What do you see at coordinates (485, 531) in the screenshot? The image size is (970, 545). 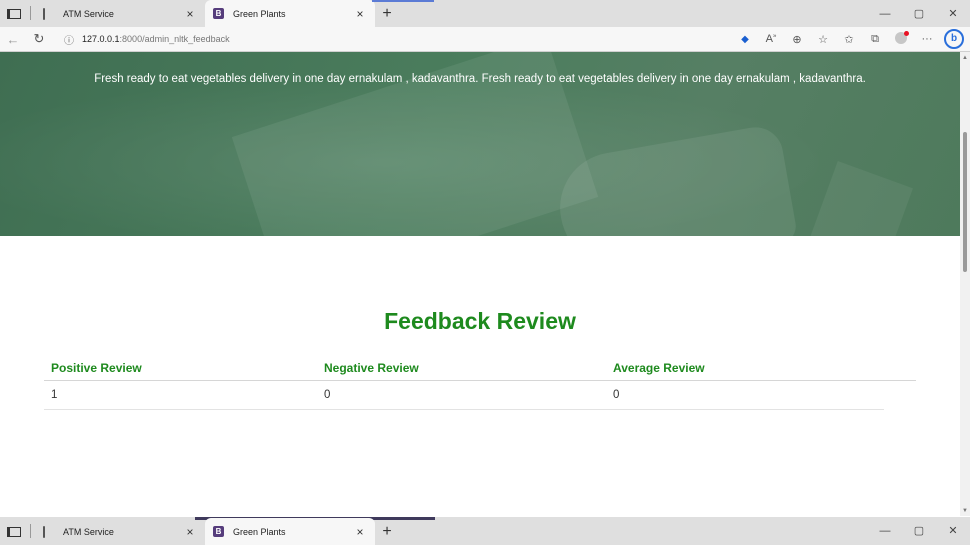 I see `bottom-tab-bar: ATM Service × B Green Plants × + — ▢ ✕` at bounding box center [485, 531].